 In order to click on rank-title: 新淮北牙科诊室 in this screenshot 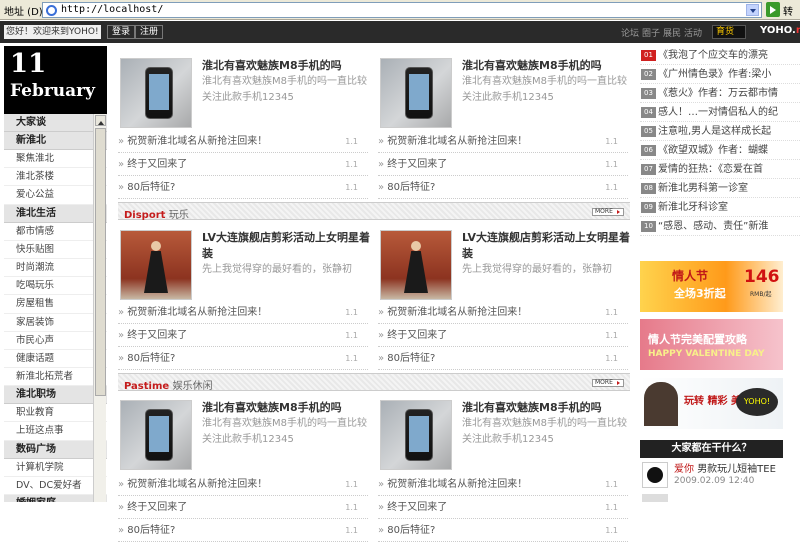, I will do `click(693, 207)`.